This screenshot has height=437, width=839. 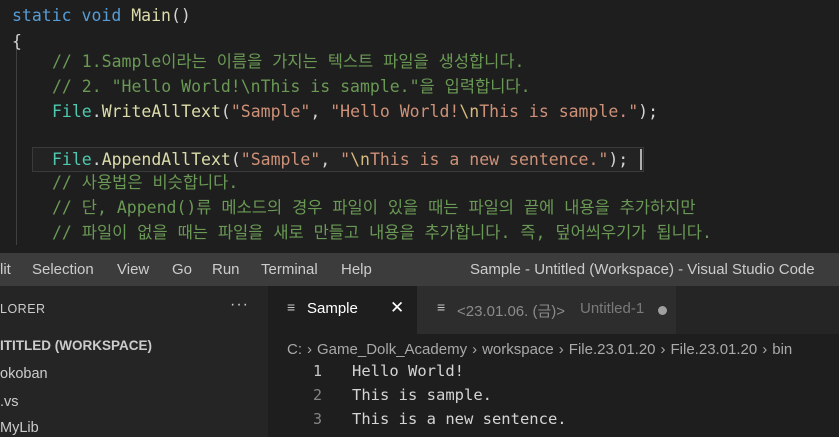 I want to click on tree-item-vs: .vs, so click(x=9, y=402).